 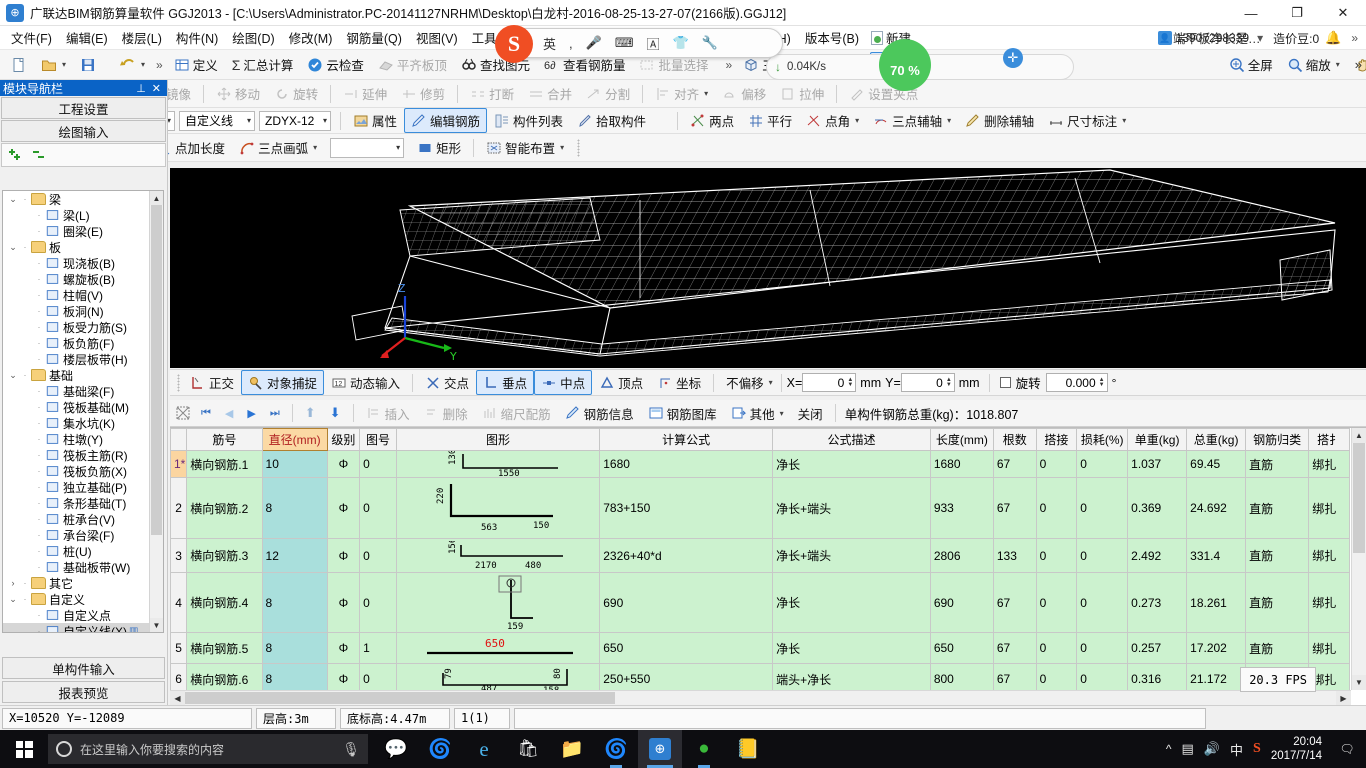 I want to click on cell-shape: 130 1550, so click(x=498, y=464).